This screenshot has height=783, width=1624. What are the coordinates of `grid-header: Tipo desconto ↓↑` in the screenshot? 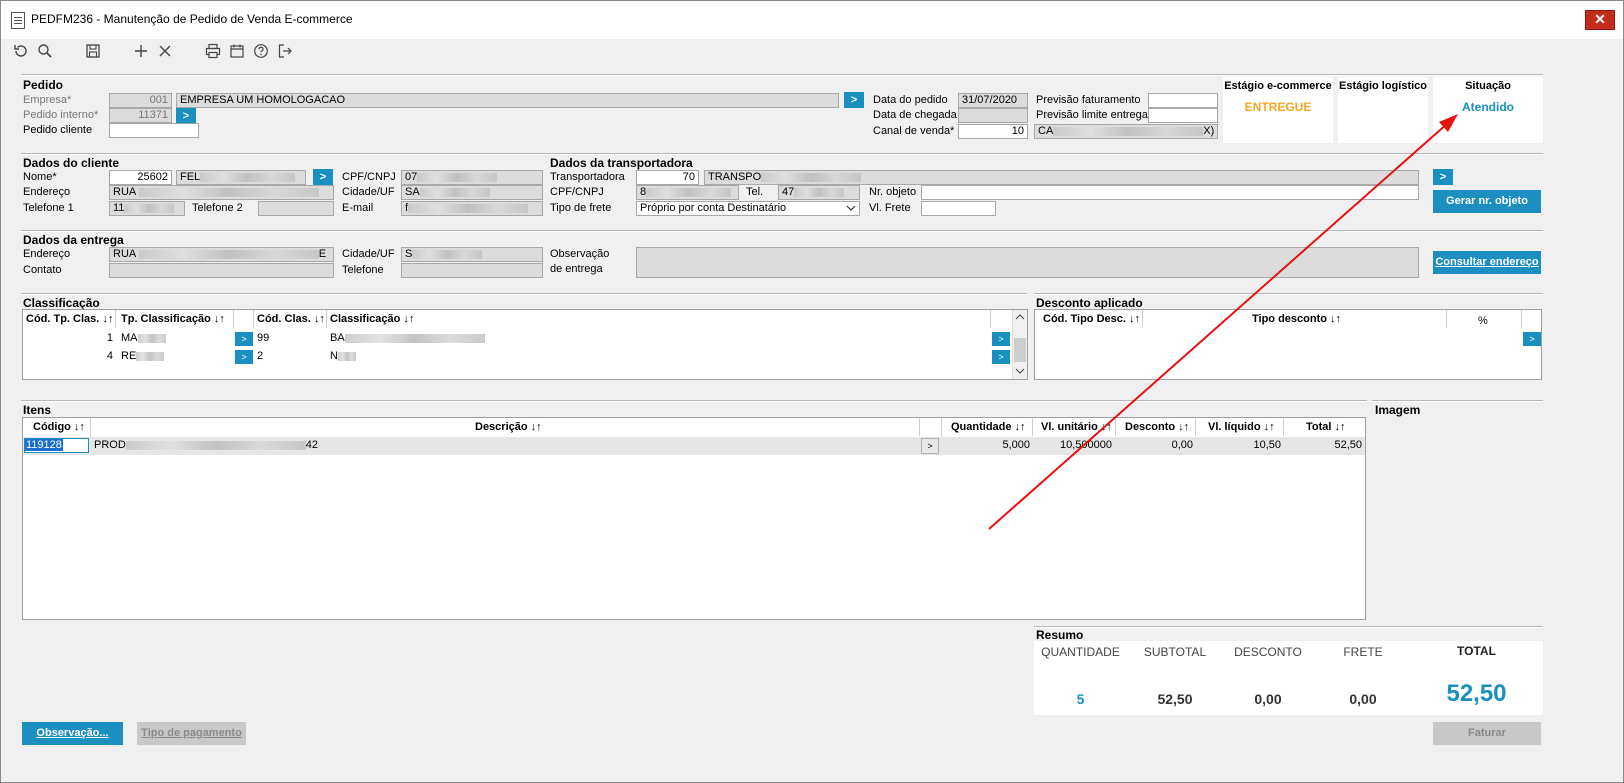 It's located at (1296, 319).